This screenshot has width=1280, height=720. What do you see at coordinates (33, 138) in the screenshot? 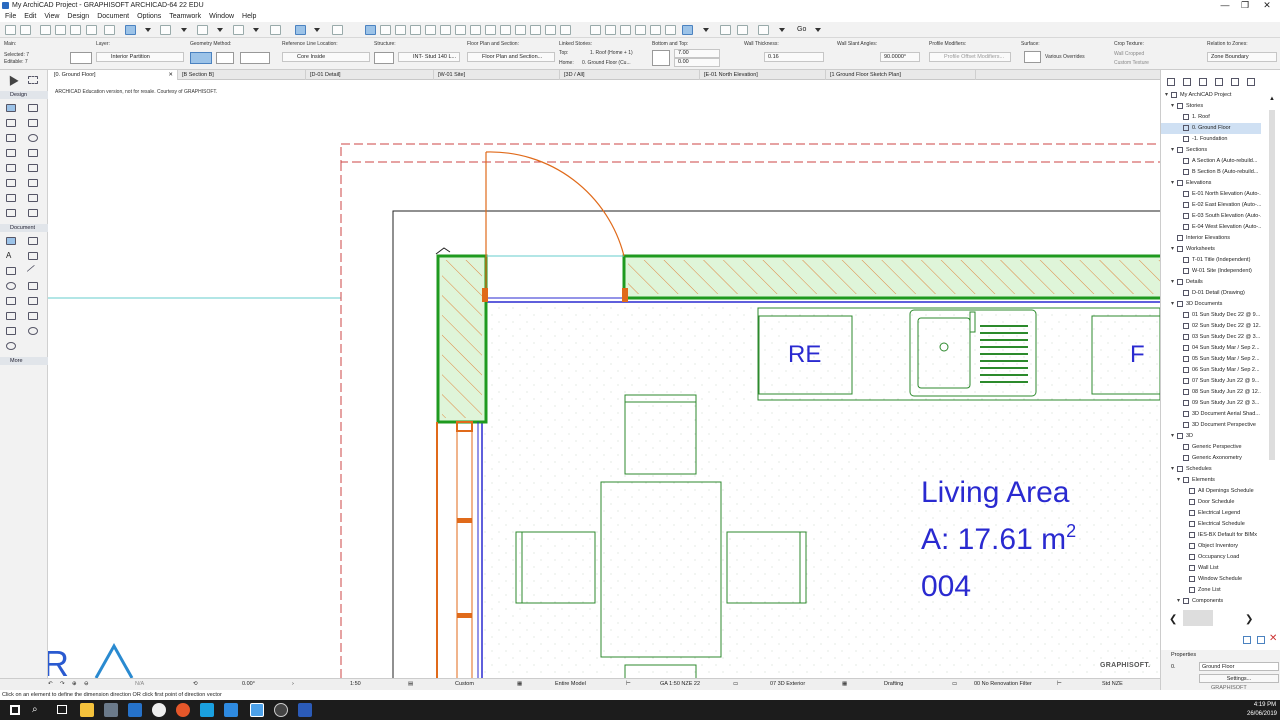
I see `window-tool-icon` at bounding box center [33, 138].